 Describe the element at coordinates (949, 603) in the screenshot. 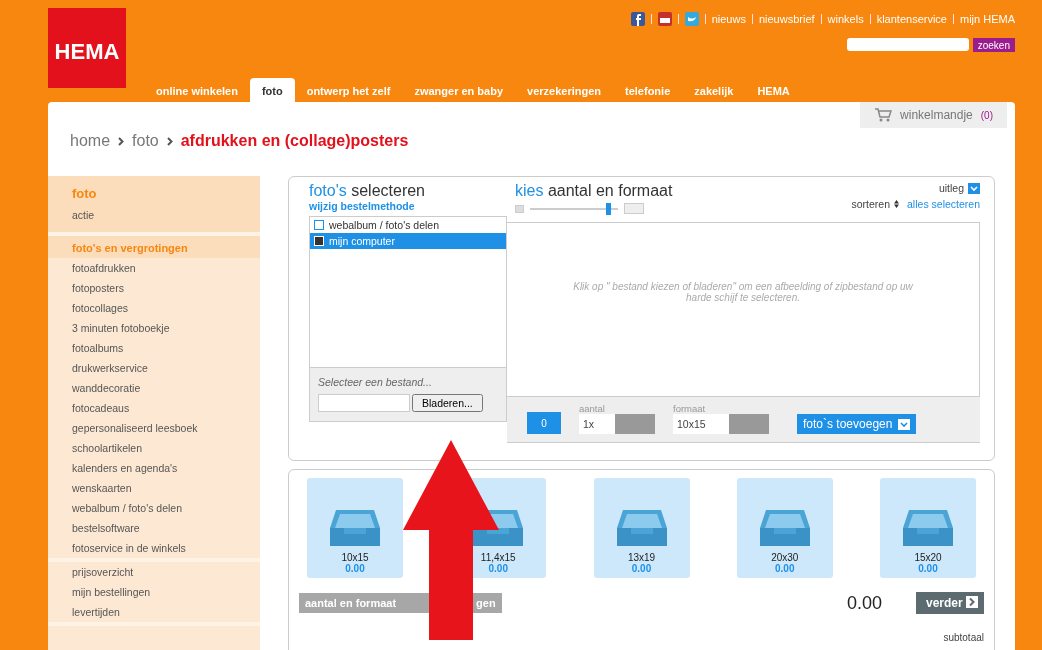

I see `next-button: verder` at that location.